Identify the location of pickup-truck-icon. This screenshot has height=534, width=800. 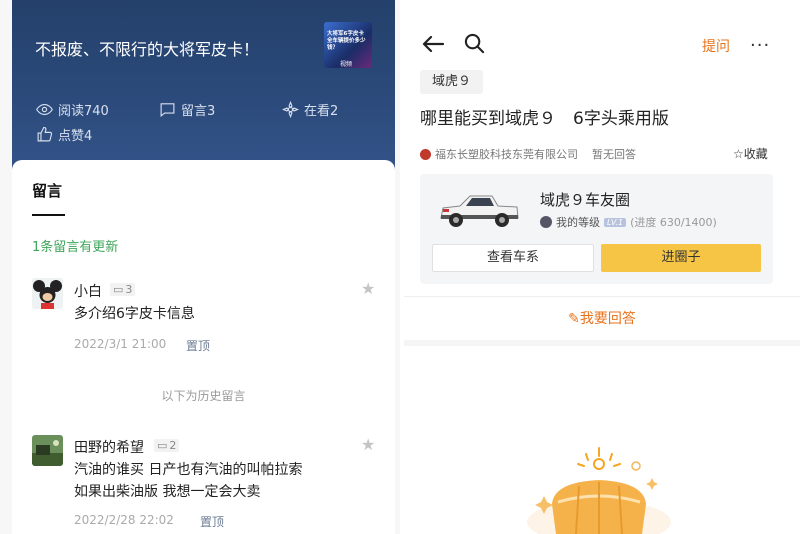
(479, 210).